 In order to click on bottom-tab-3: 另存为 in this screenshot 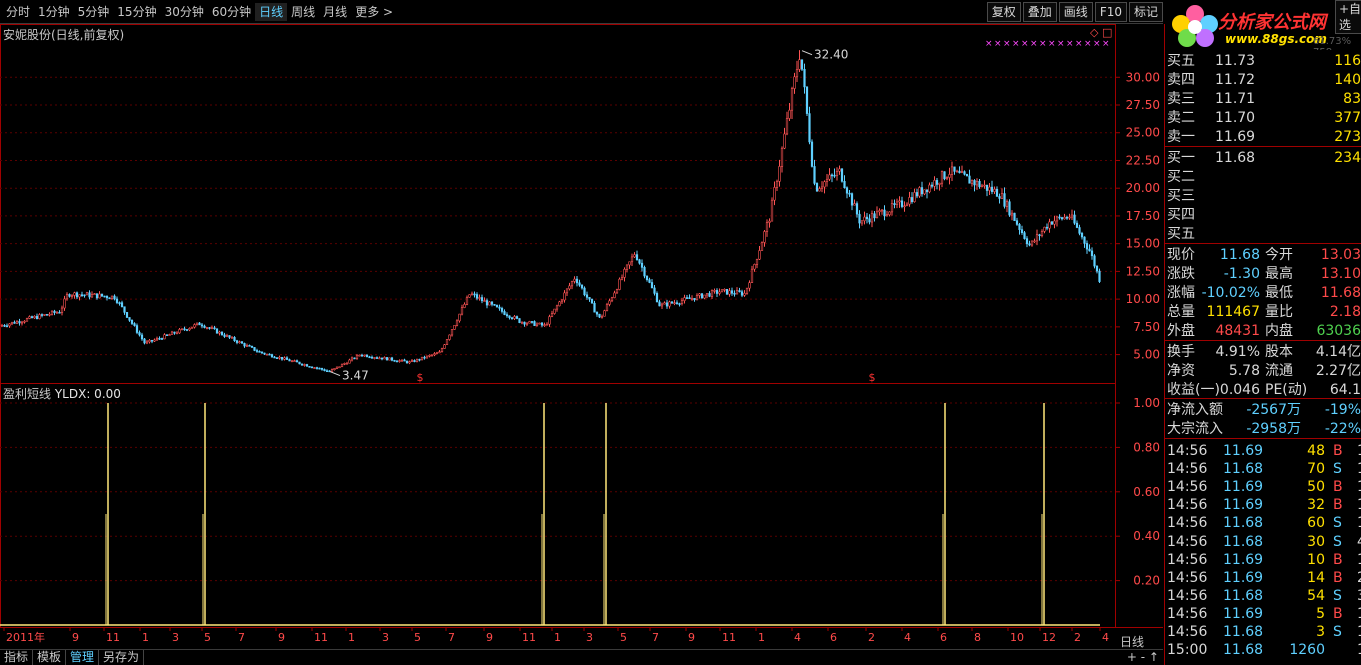, I will do `click(122, 657)`.